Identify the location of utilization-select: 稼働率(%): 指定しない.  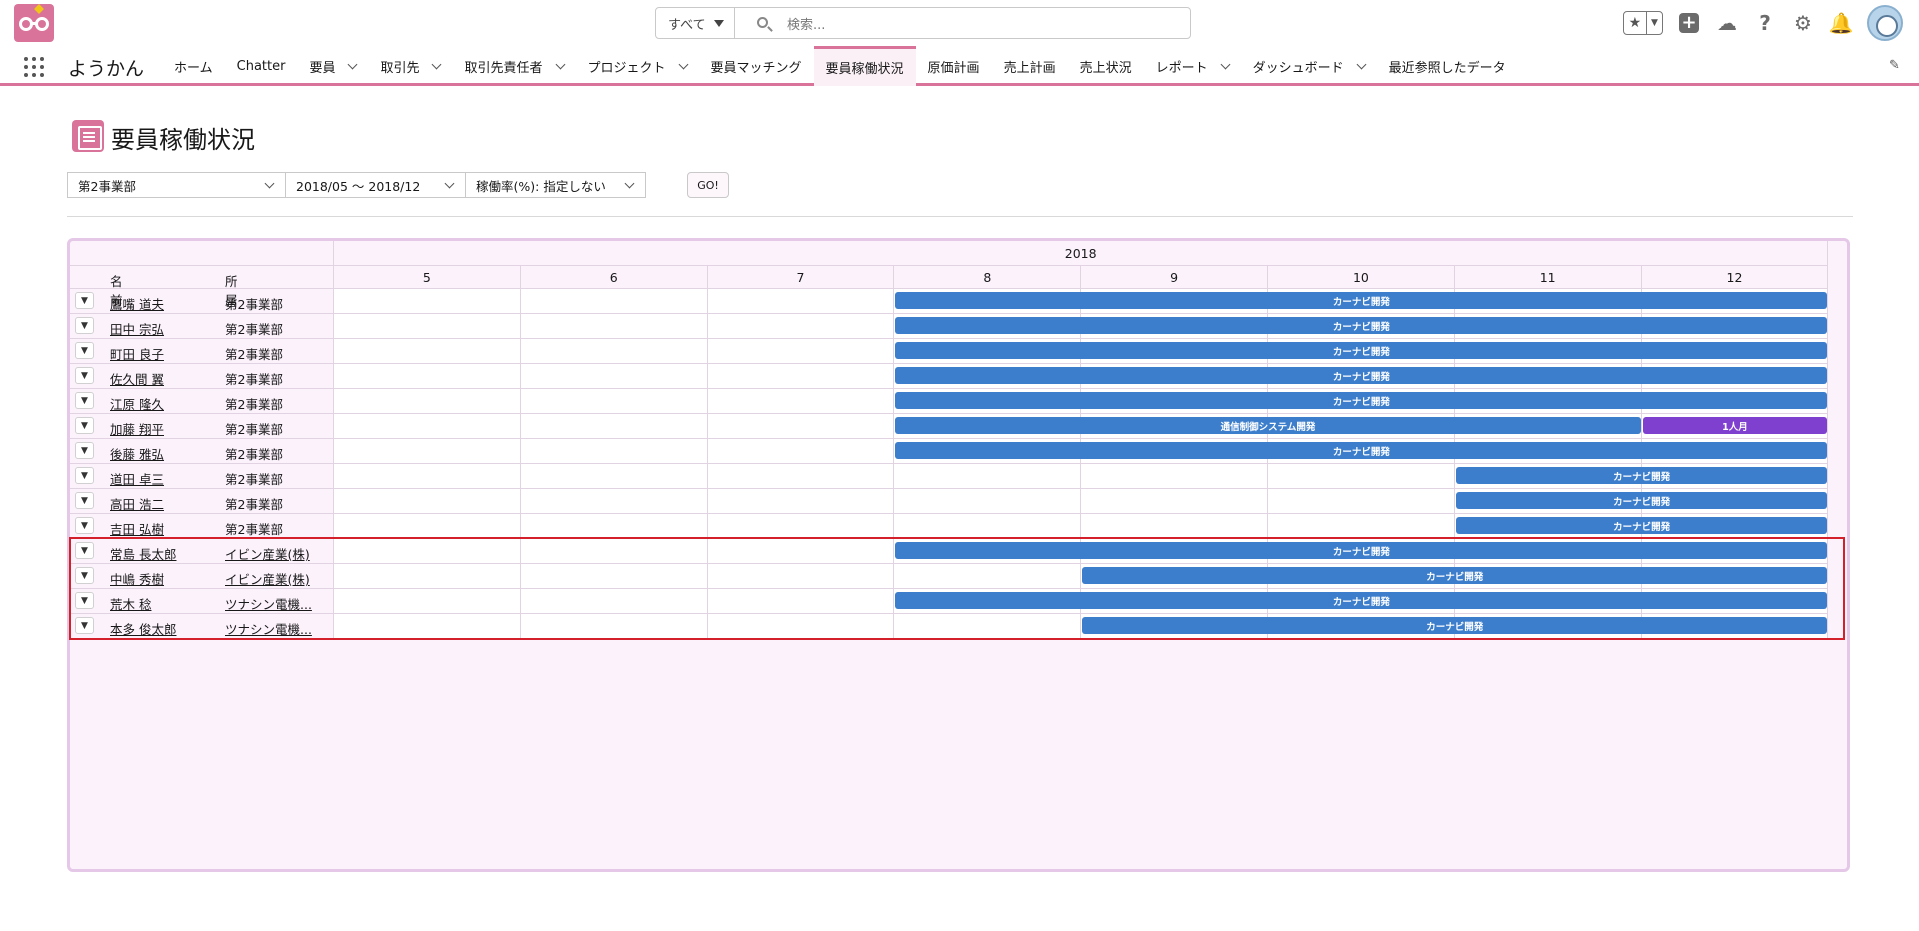
(556, 185).